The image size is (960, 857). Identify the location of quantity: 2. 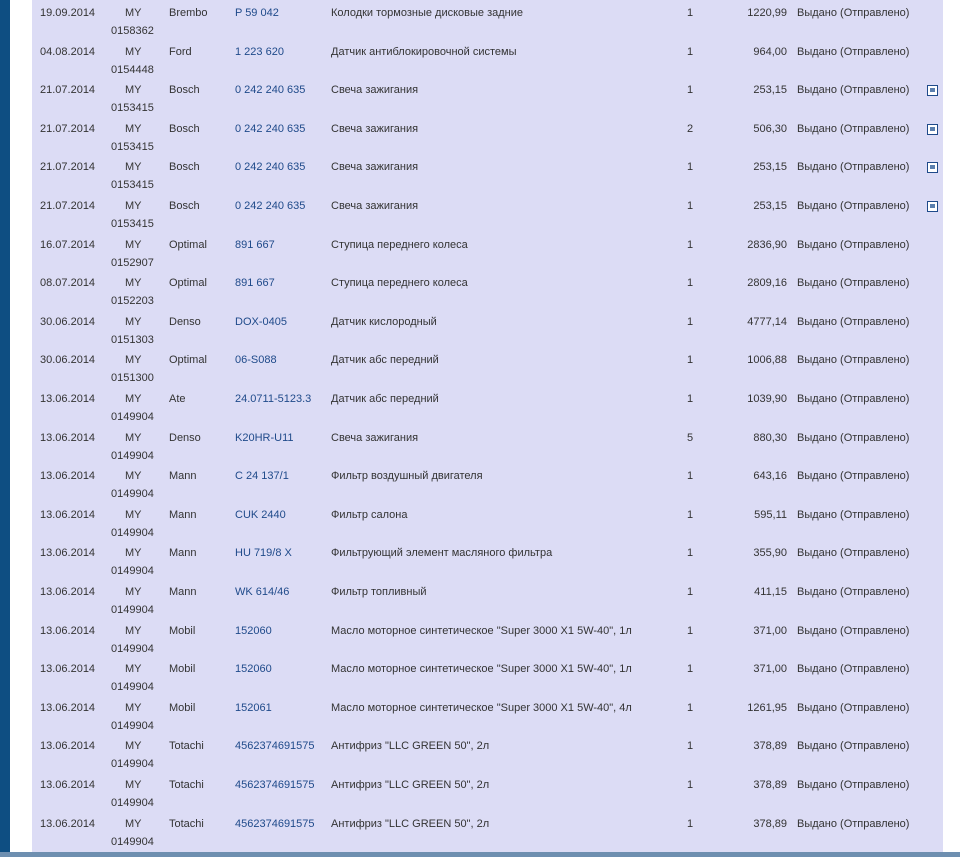
(690, 129).